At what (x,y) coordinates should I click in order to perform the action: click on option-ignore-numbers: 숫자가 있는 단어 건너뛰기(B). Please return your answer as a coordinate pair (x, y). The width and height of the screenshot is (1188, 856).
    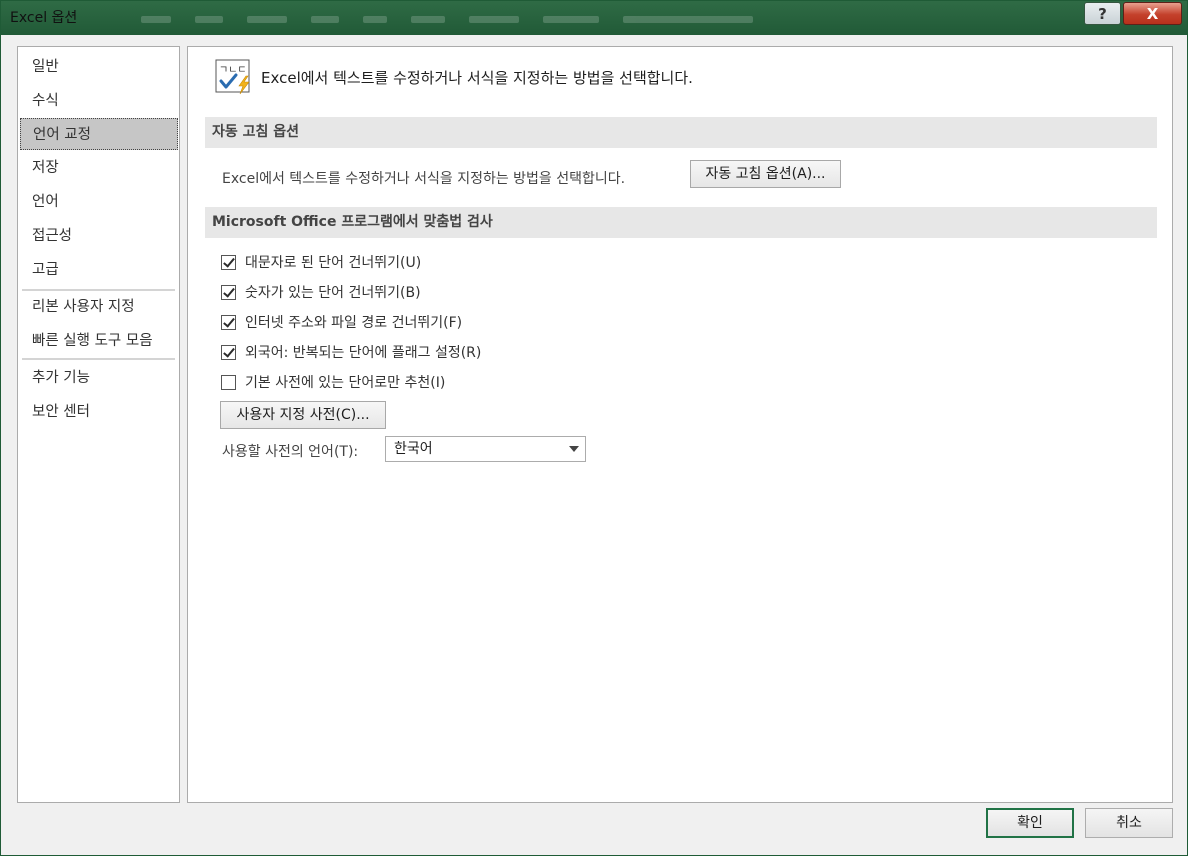
    Looking at the image, I should click on (321, 292).